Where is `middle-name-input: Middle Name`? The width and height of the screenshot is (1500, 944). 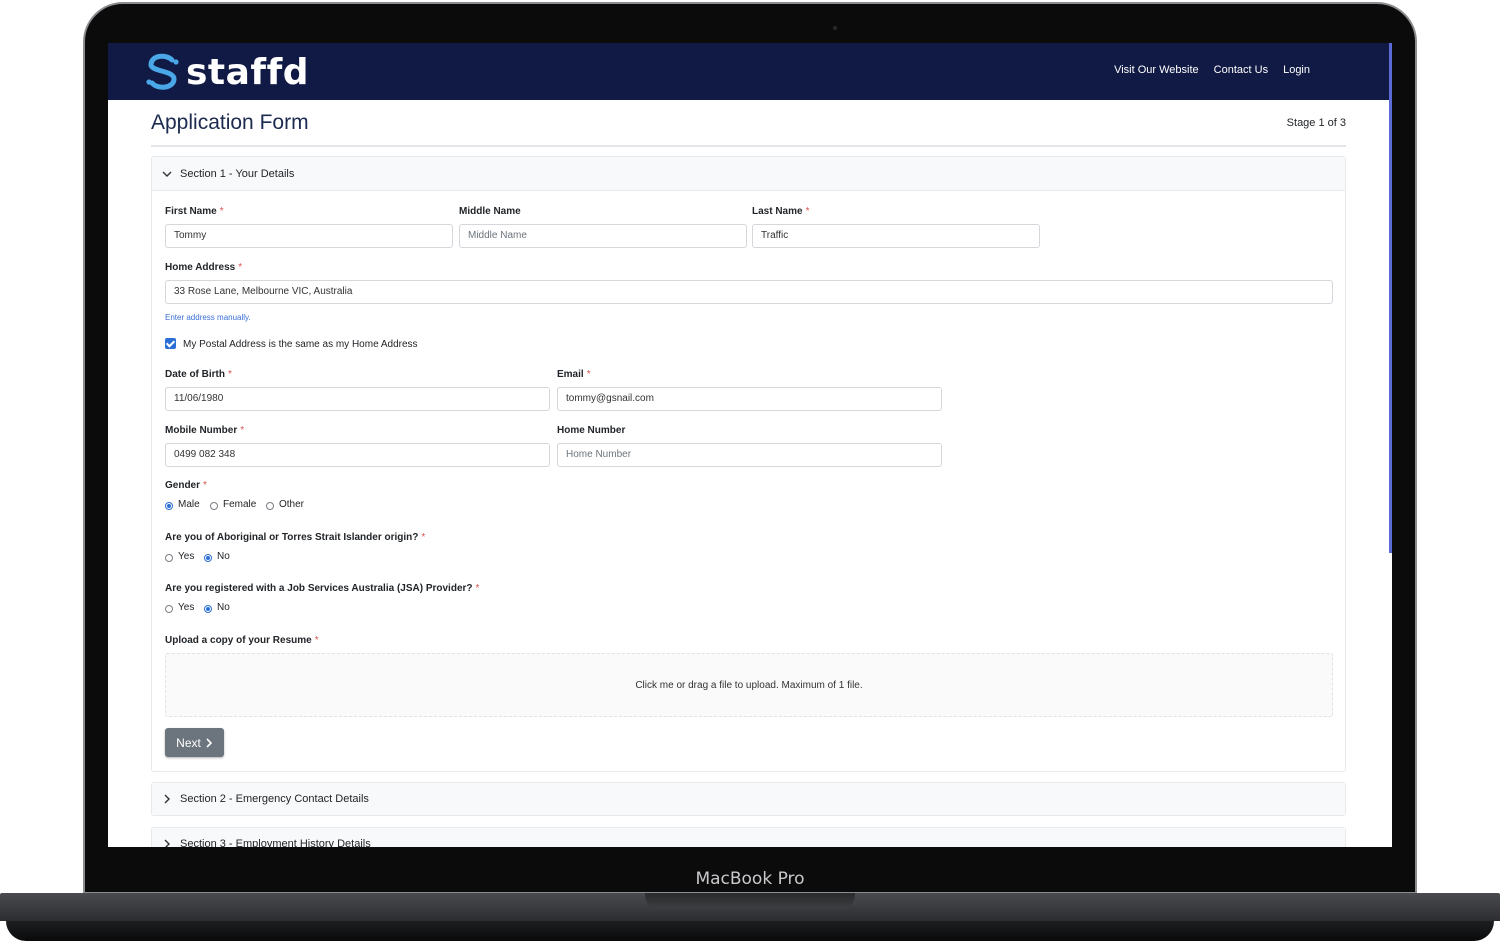
middle-name-input: Middle Name is located at coordinates (603, 236).